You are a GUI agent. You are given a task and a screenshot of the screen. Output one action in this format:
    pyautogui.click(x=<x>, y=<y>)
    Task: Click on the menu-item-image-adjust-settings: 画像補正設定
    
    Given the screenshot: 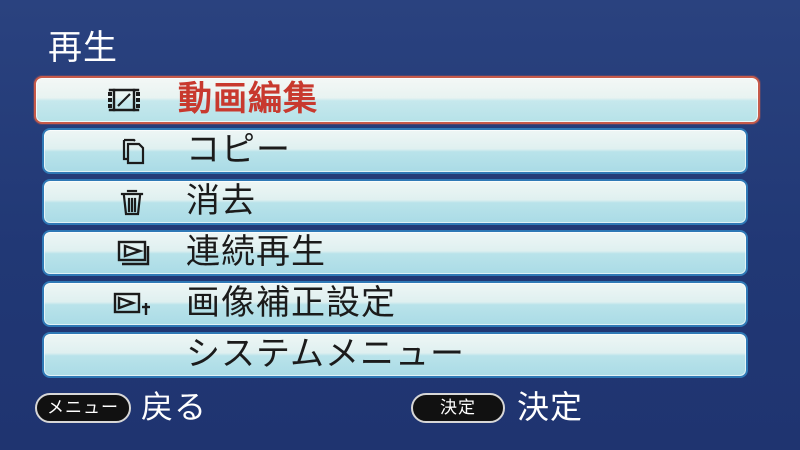 What is the action you would take?
    pyautogui.click(x=395, y=304)
    